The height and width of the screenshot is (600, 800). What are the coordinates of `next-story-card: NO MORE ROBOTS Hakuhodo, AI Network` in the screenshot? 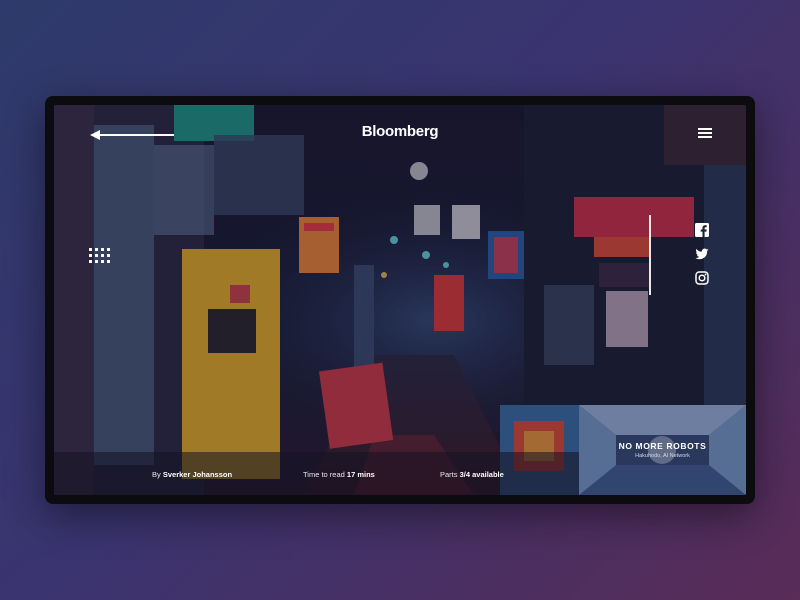 It's located at (662, 450).